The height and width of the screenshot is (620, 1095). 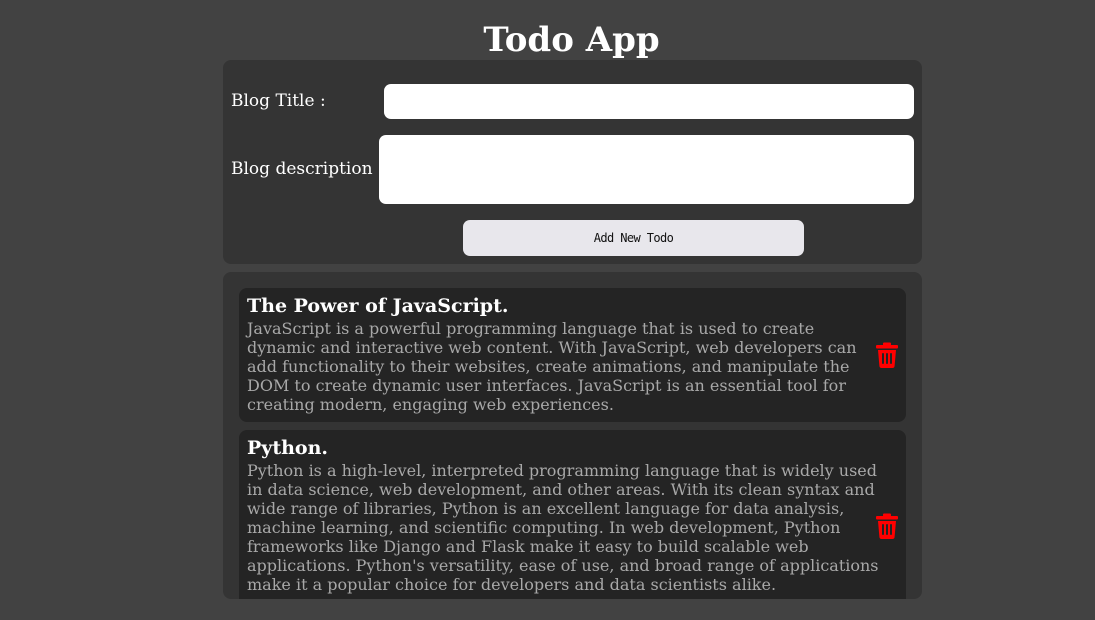 I want to click on page-title: Todo App, so click(x=571, y=40).